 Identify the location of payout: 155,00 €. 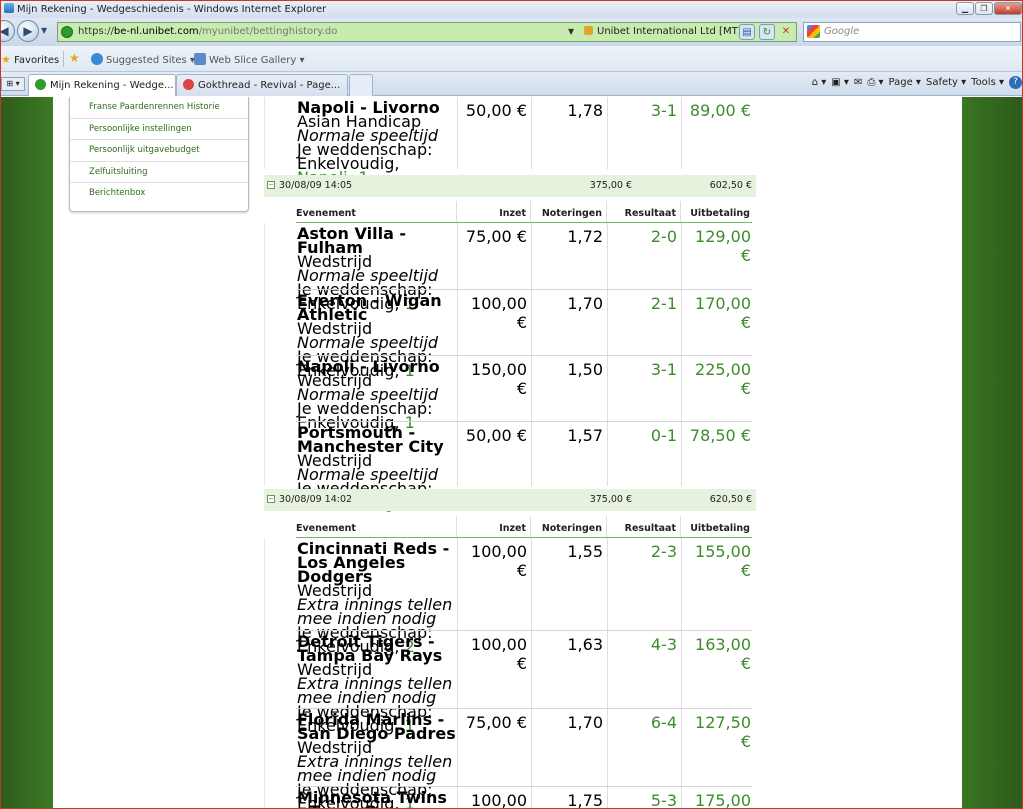
(718, 584).